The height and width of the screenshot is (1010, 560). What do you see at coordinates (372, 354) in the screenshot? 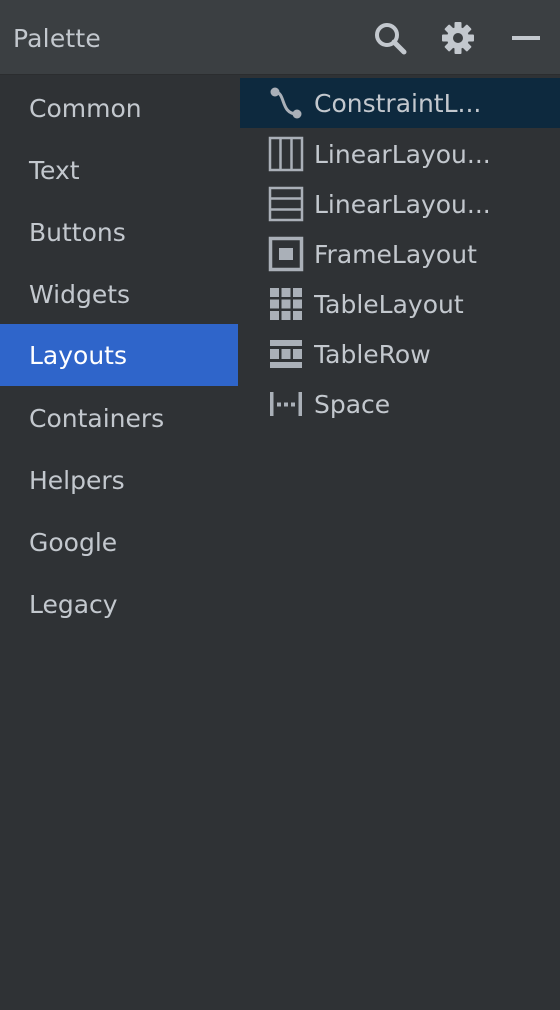
I see `component-label: TableRow` at bounding box center [372, 354].